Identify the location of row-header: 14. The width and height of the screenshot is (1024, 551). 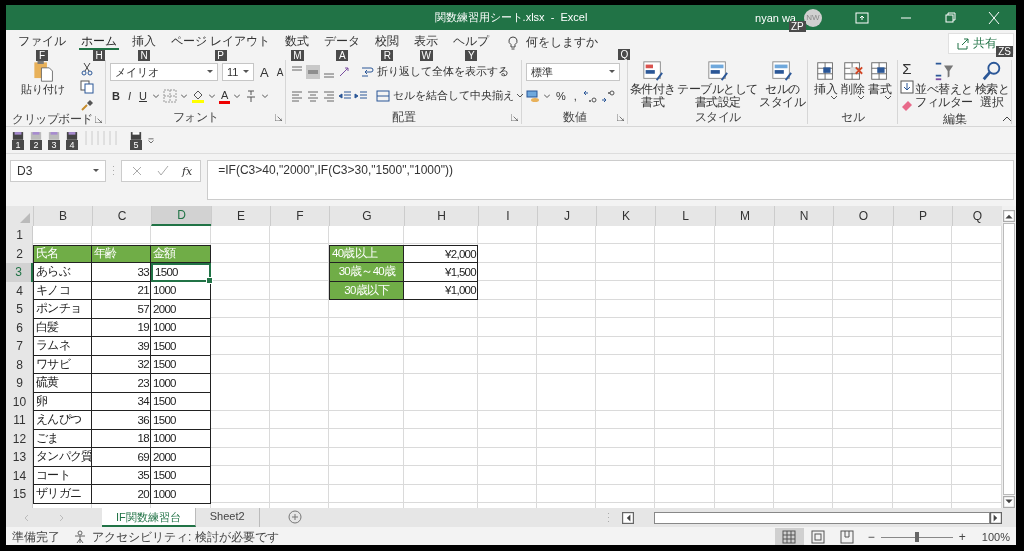
(19, 475).